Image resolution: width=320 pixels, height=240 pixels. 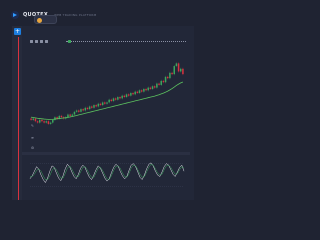 I want to click on left-toolbar, so click(x=17, y=113).